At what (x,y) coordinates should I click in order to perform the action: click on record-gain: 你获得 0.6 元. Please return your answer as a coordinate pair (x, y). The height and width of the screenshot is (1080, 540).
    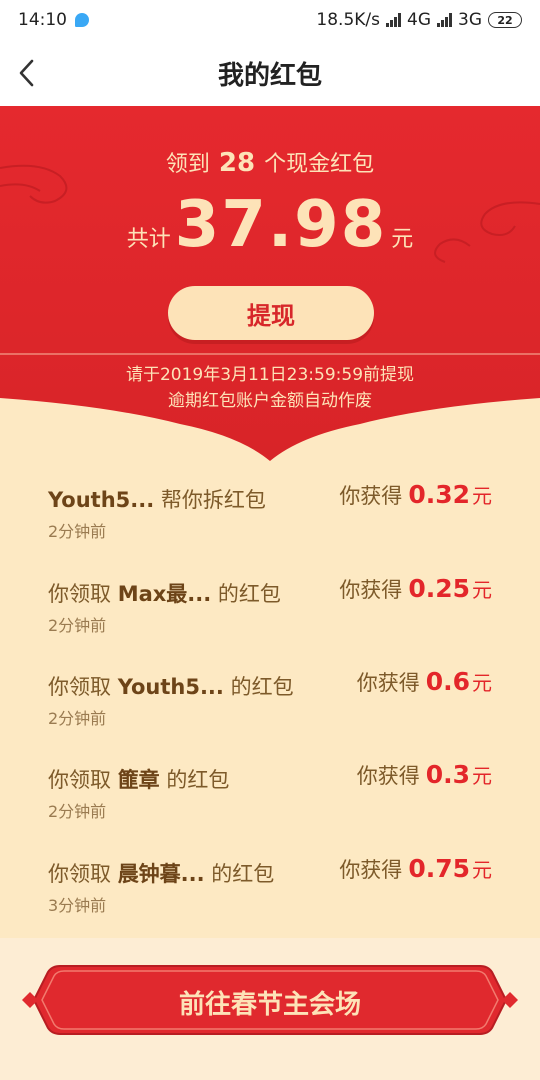
    Looking at the image, I should click on (424, 681).